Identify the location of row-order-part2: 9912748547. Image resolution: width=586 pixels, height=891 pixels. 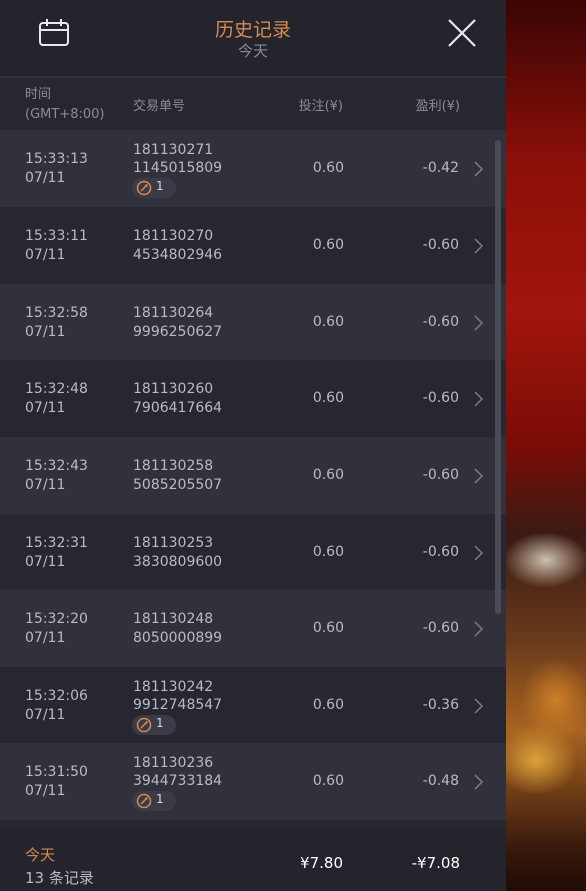
(178, 705).